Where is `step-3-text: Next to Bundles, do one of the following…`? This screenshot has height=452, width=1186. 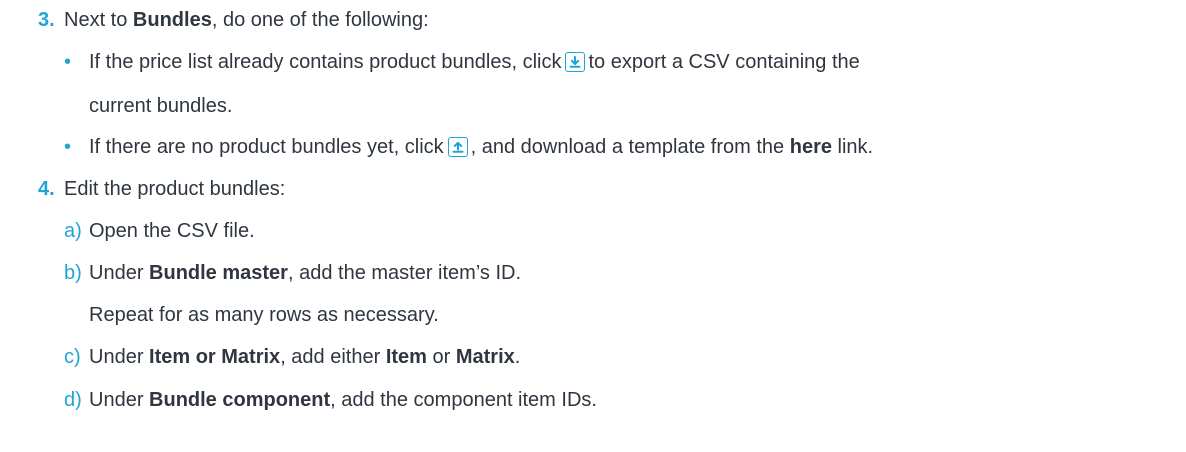
step-3-text: Next to Bundles, do one of the following… is located at coordinates (246, 20).